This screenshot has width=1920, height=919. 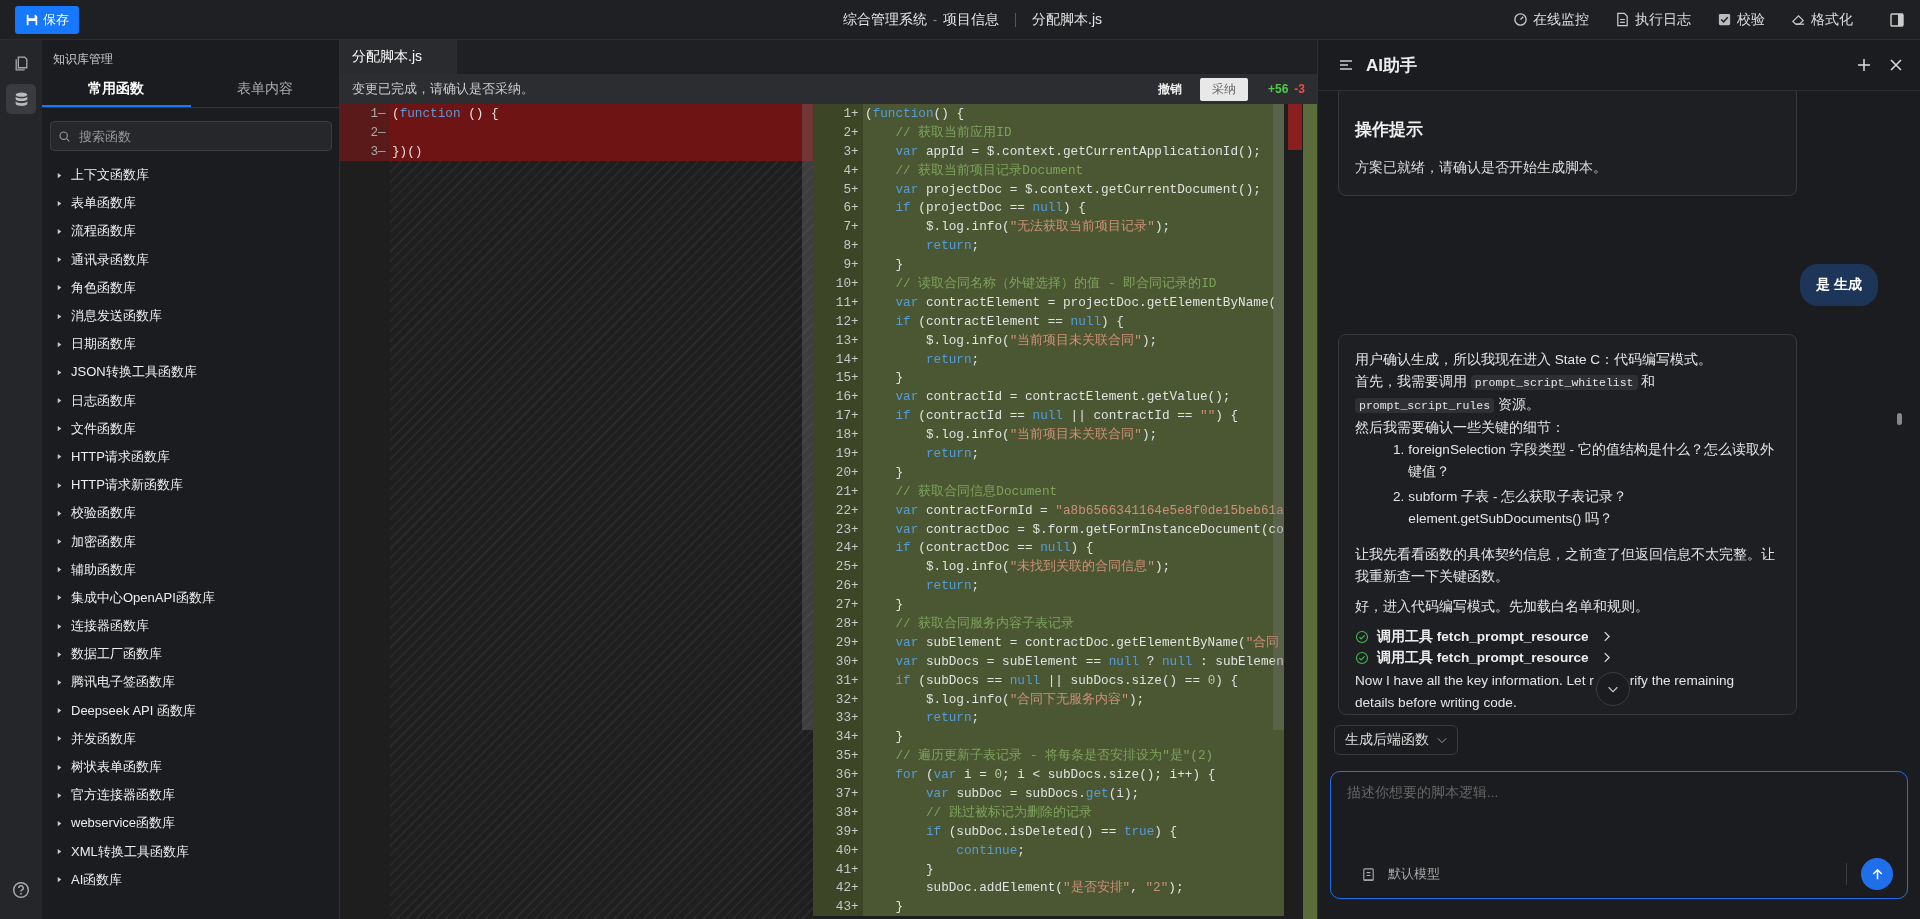 I want to click on library-item: 连接器函数库, so click(x=197, y=626).